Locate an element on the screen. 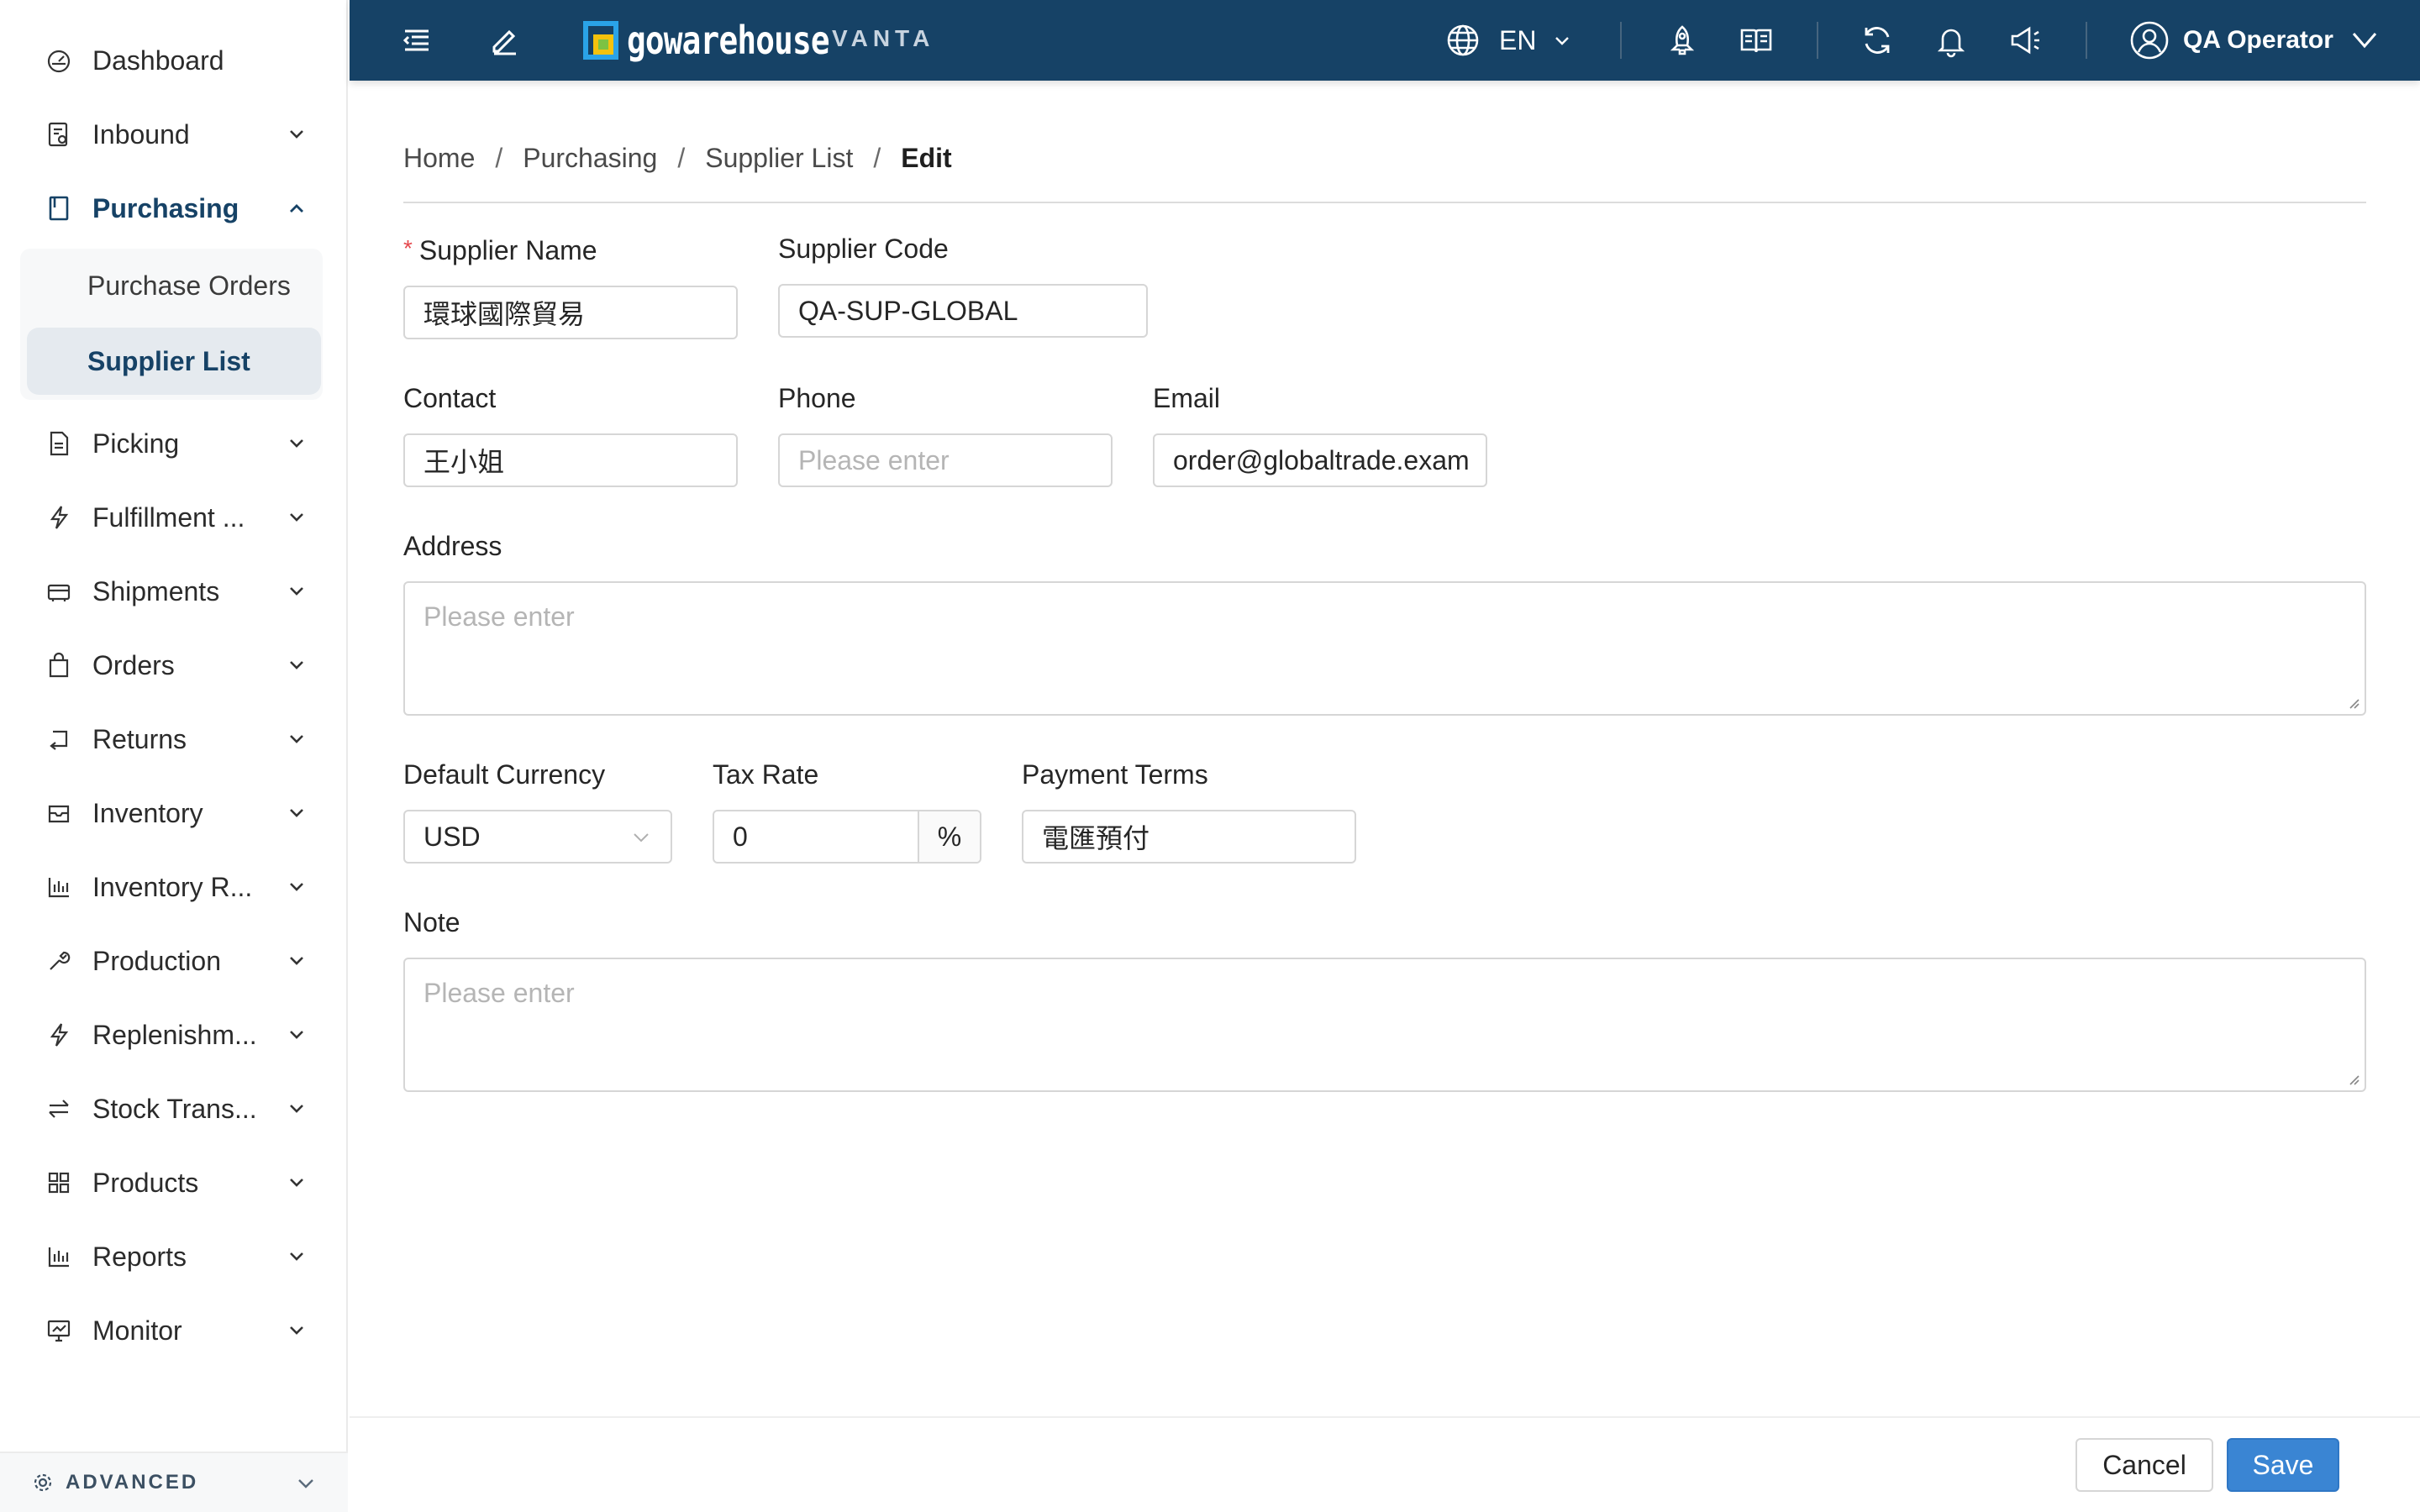  cancel-button: Cancel is located at coordinates (2144, 1465).